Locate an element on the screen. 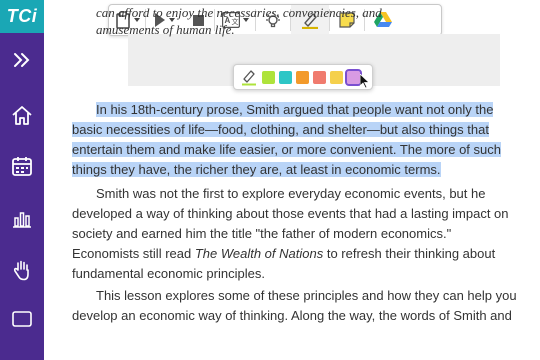 Image resolution: width=540 pixels, height=360 pixels. color-swatch-orange is located at coordinates (302, 77).